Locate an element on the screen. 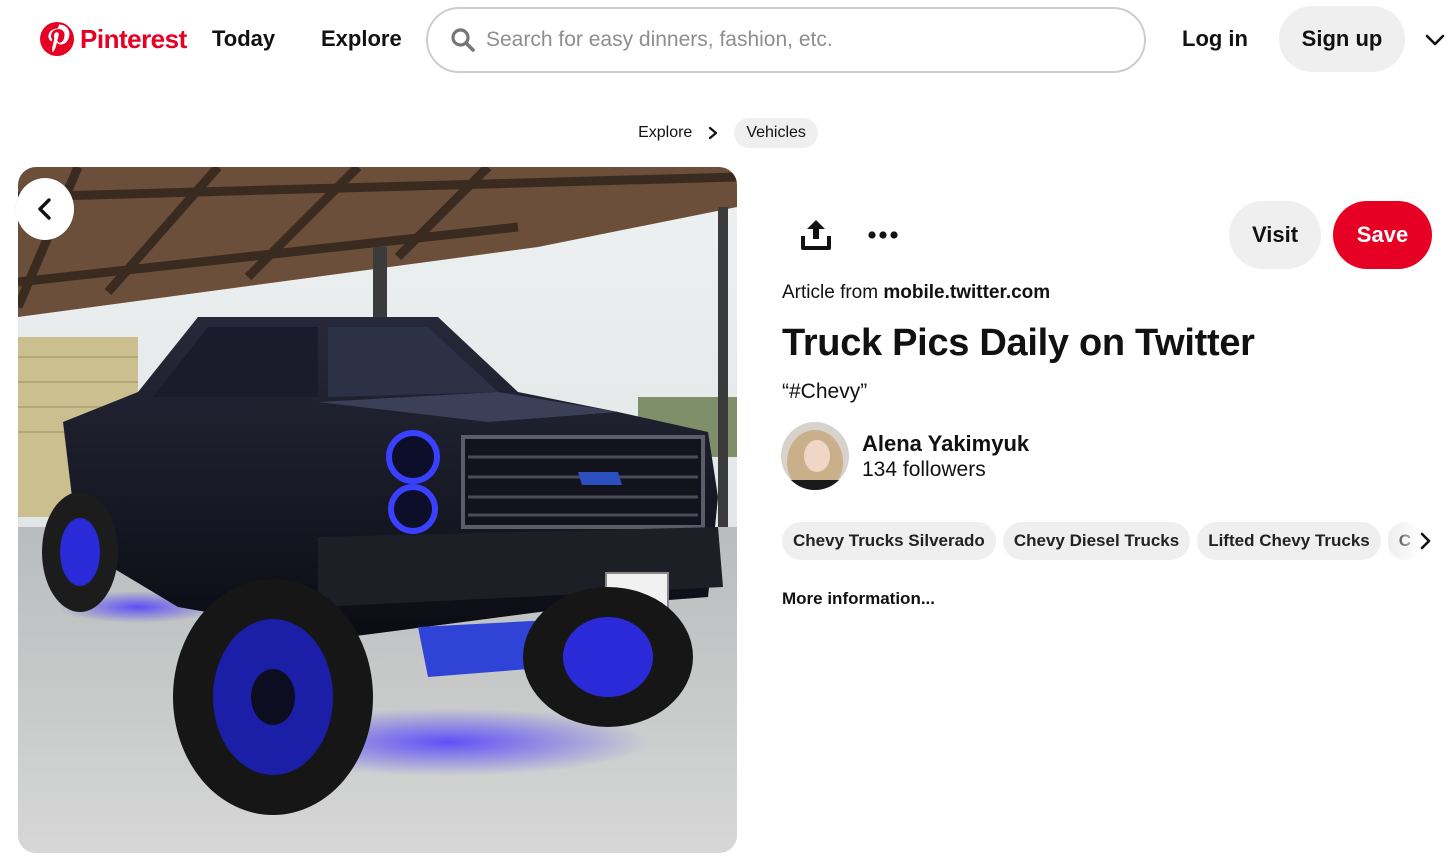  back-button is located at coordinates (45, 209).